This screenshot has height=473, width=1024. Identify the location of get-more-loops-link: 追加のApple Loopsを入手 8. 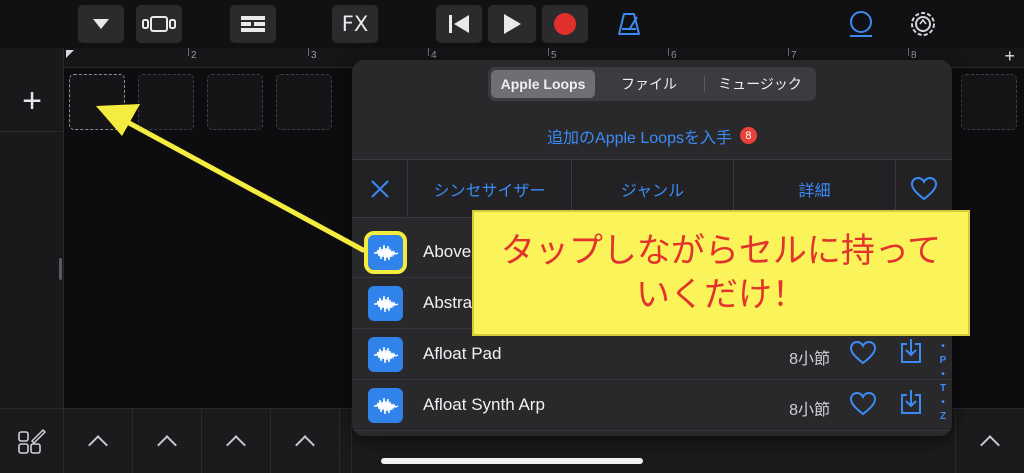
(652, 136).